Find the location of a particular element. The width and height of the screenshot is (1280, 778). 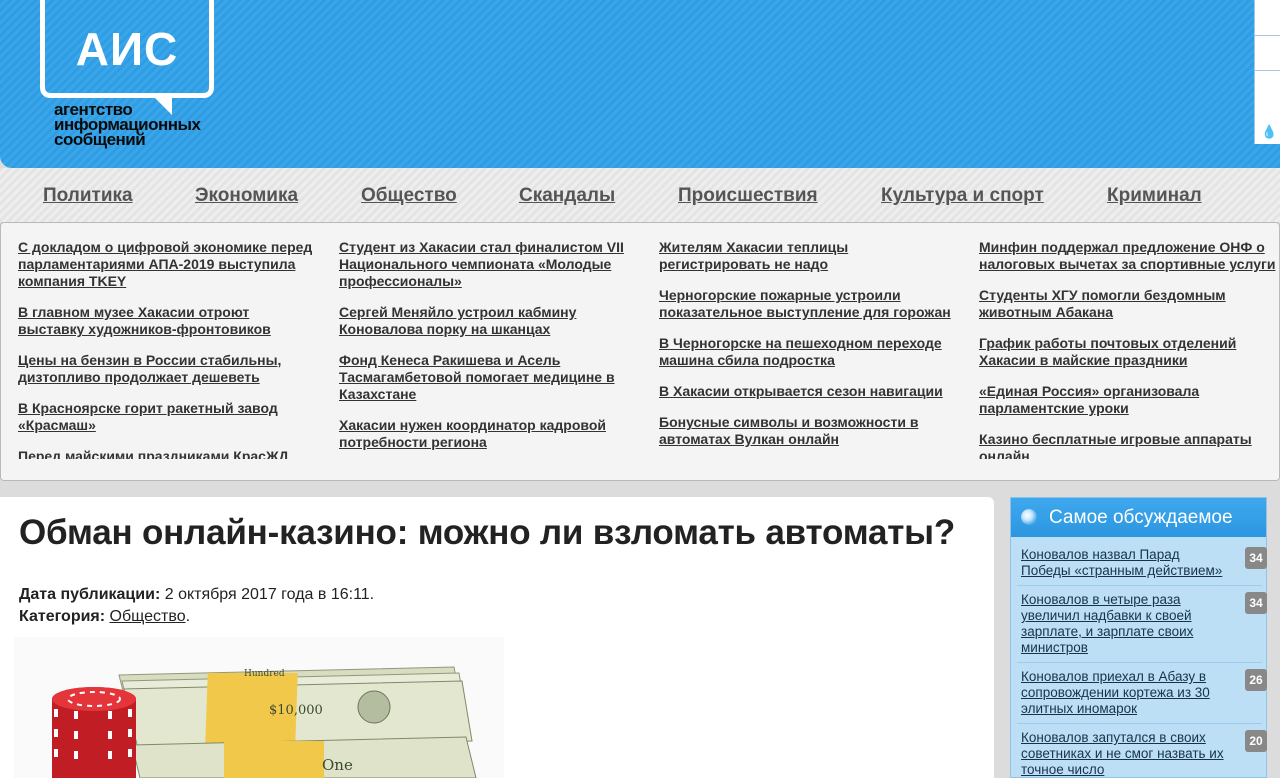

money-casino-chips-illustration: $10,000 One Hundred is located at coordinates (264, 722).